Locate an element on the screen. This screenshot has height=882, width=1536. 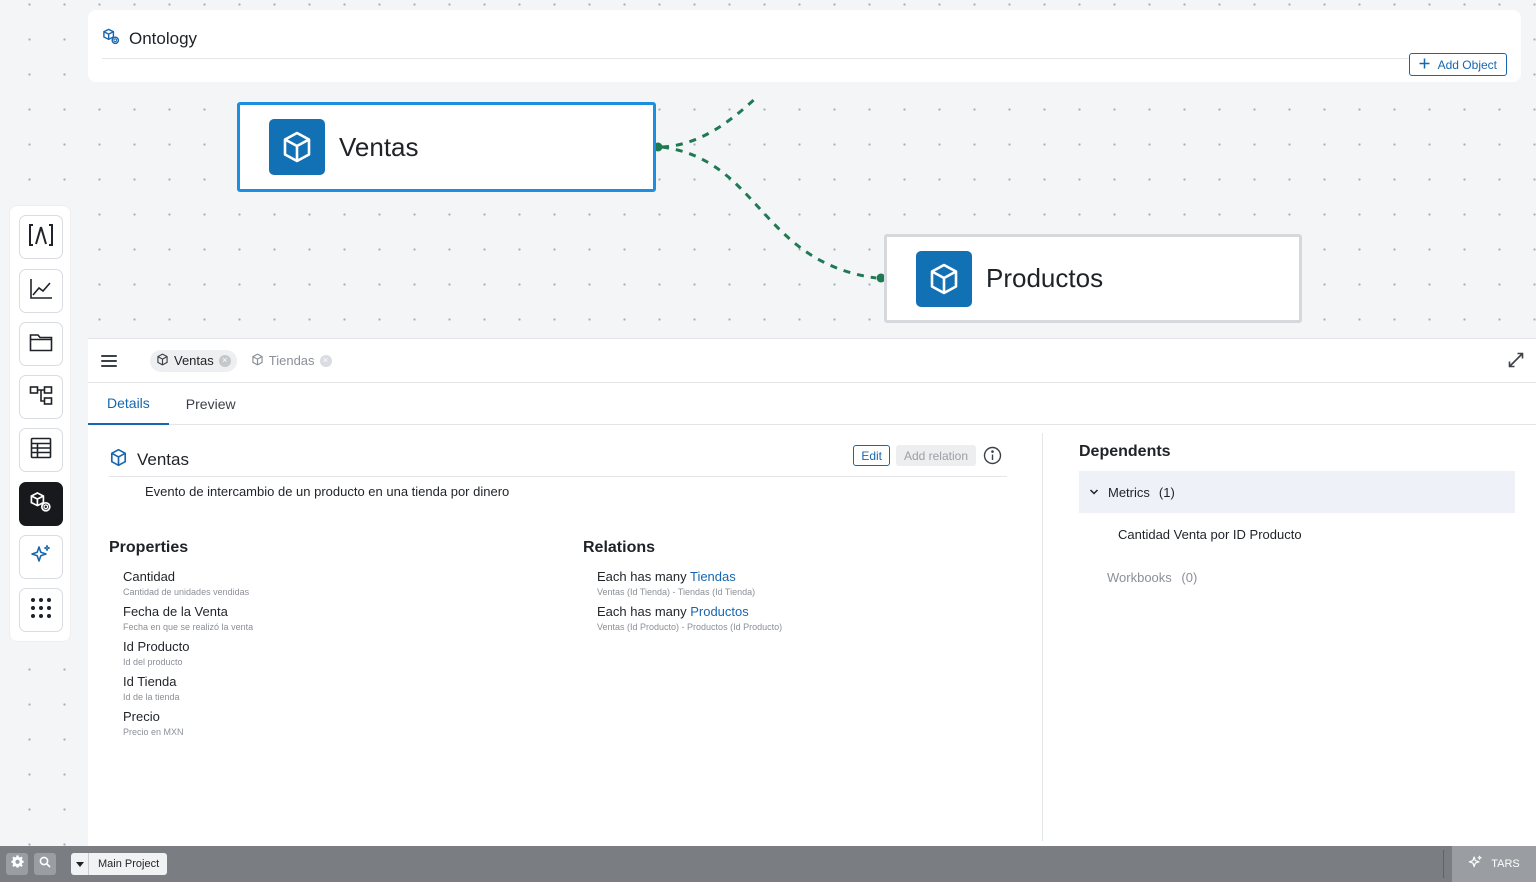
cube-stack-icon is located at coordinates (41, 504).